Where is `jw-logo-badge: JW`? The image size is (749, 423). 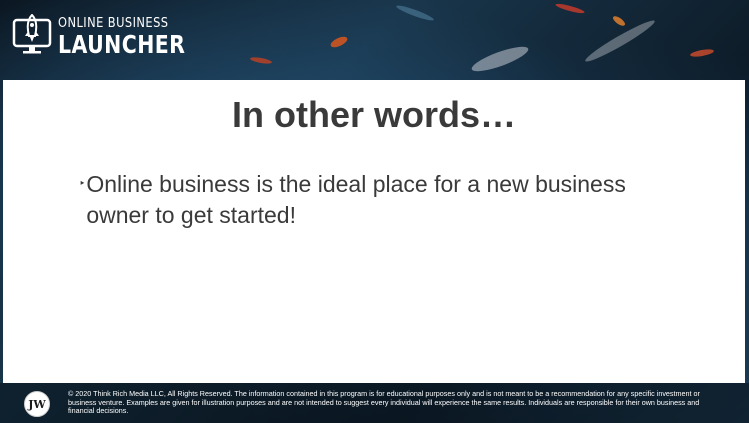 jw-logo-badge: JW is located at coordinates (37, 404).